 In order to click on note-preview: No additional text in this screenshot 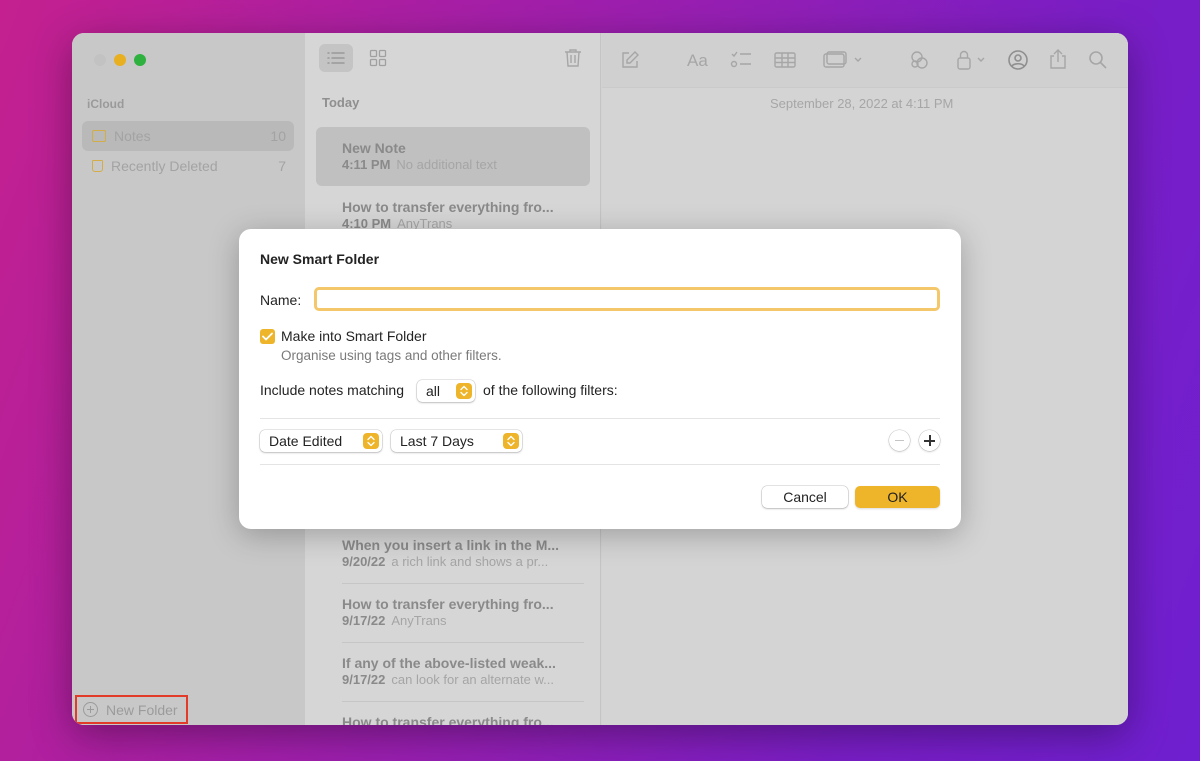, I will do `click(446, 164)`.